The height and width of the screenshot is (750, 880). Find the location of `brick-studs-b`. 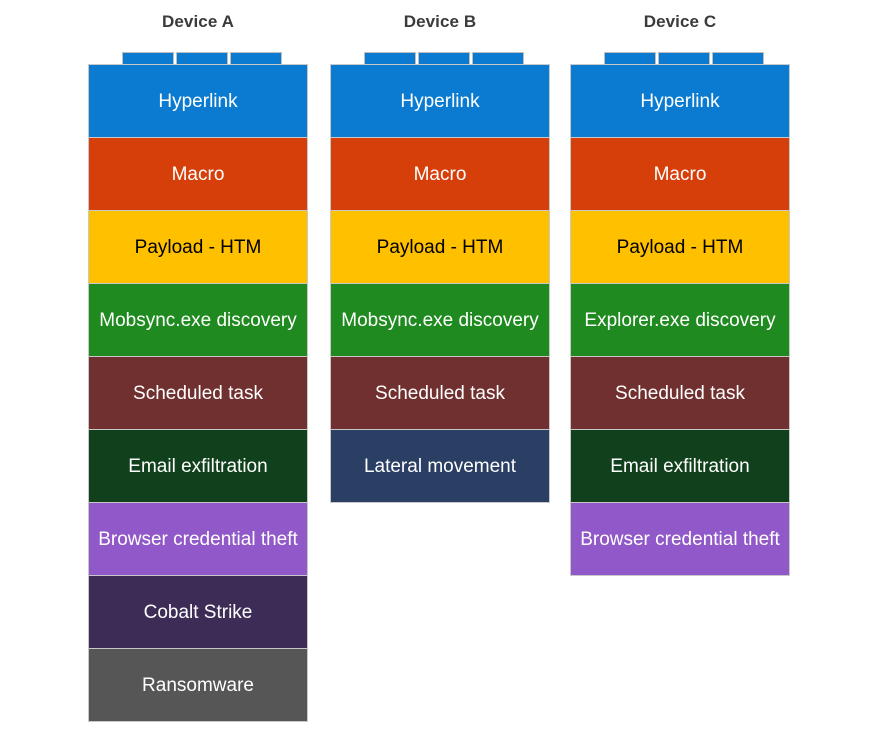

brick-studs-b is located at coordinates (440, 58).